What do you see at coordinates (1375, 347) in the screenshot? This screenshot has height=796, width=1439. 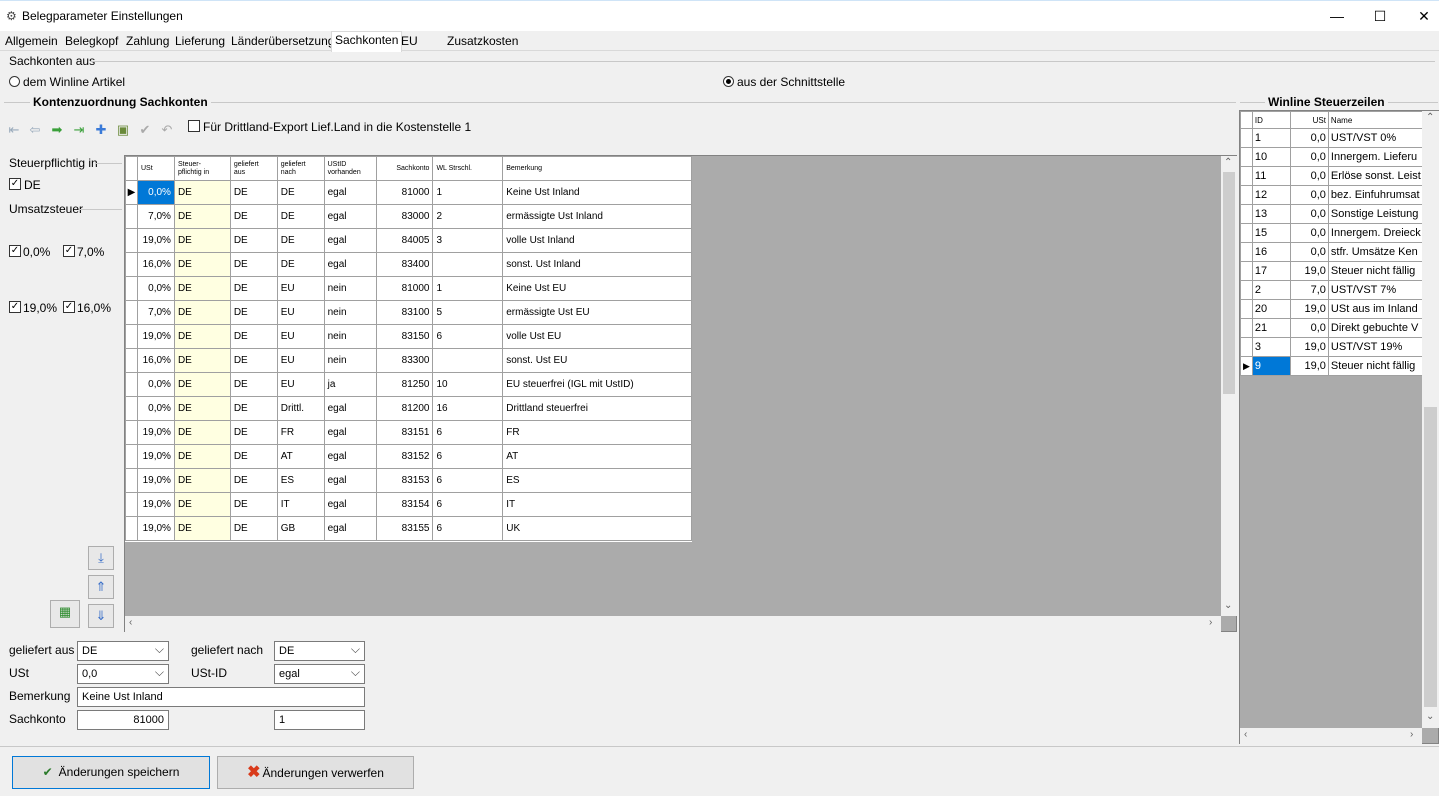 I see `steuerzeilen-cell: UST/VST 19%` at bounding box center [1375, 347].